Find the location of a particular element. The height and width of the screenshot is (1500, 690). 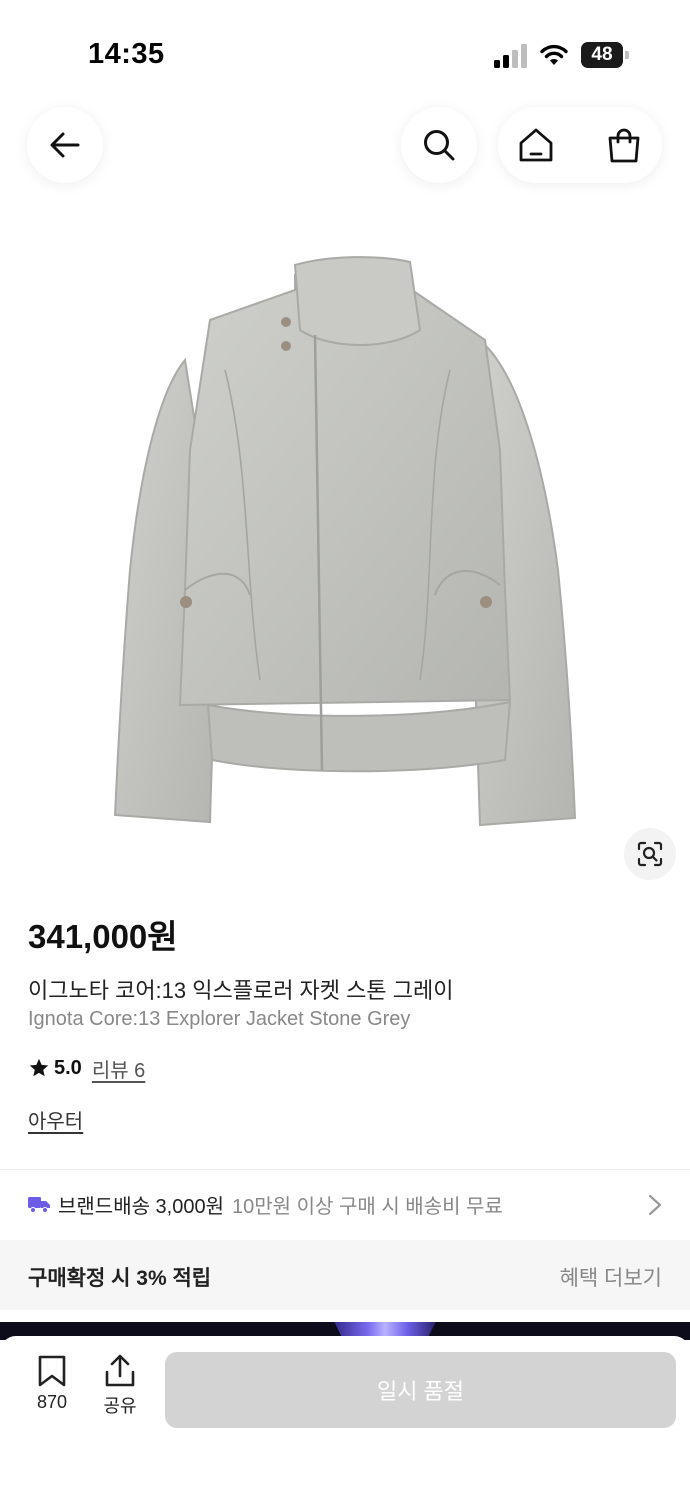

status-time: 14:35 is located at coordinates (126, 54).